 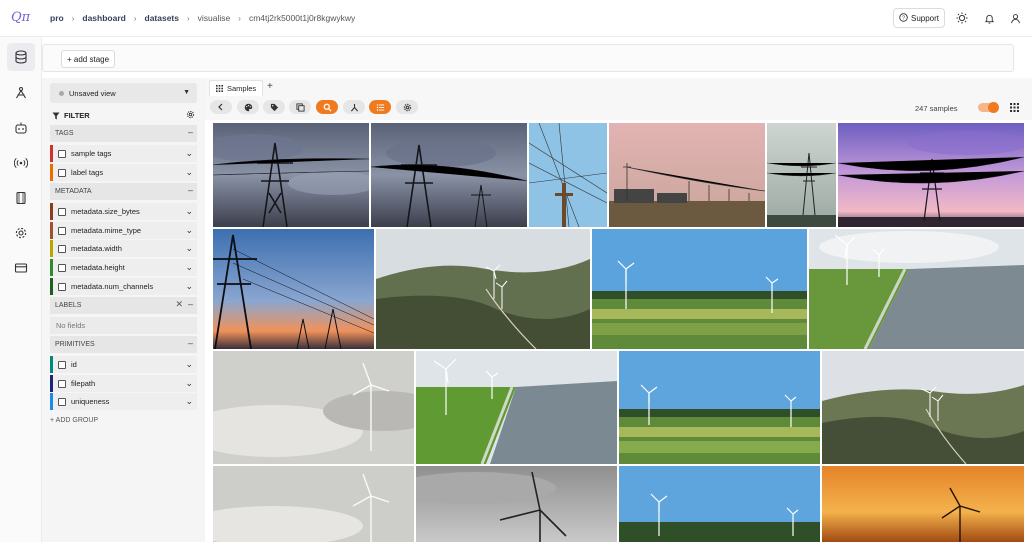 What do you see at coordinates (989, 18) in the screenshot?
I see `bell-icon` at bounding box center [989, 18].